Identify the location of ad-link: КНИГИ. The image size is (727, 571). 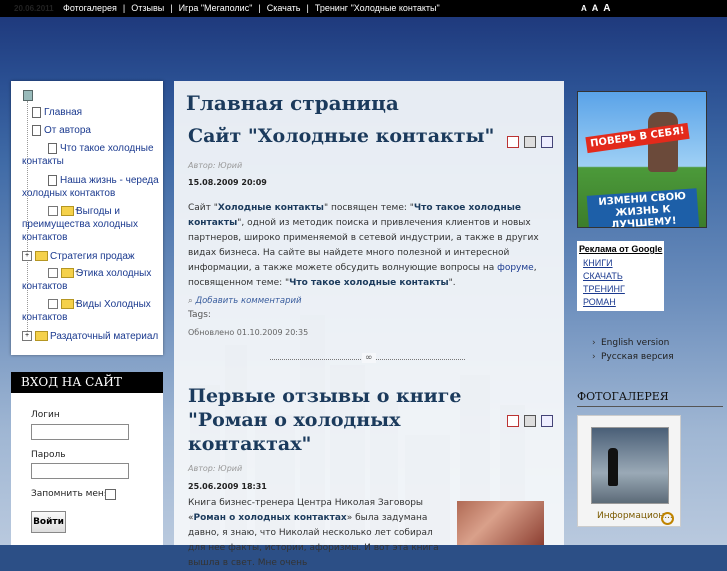
(598, 263).